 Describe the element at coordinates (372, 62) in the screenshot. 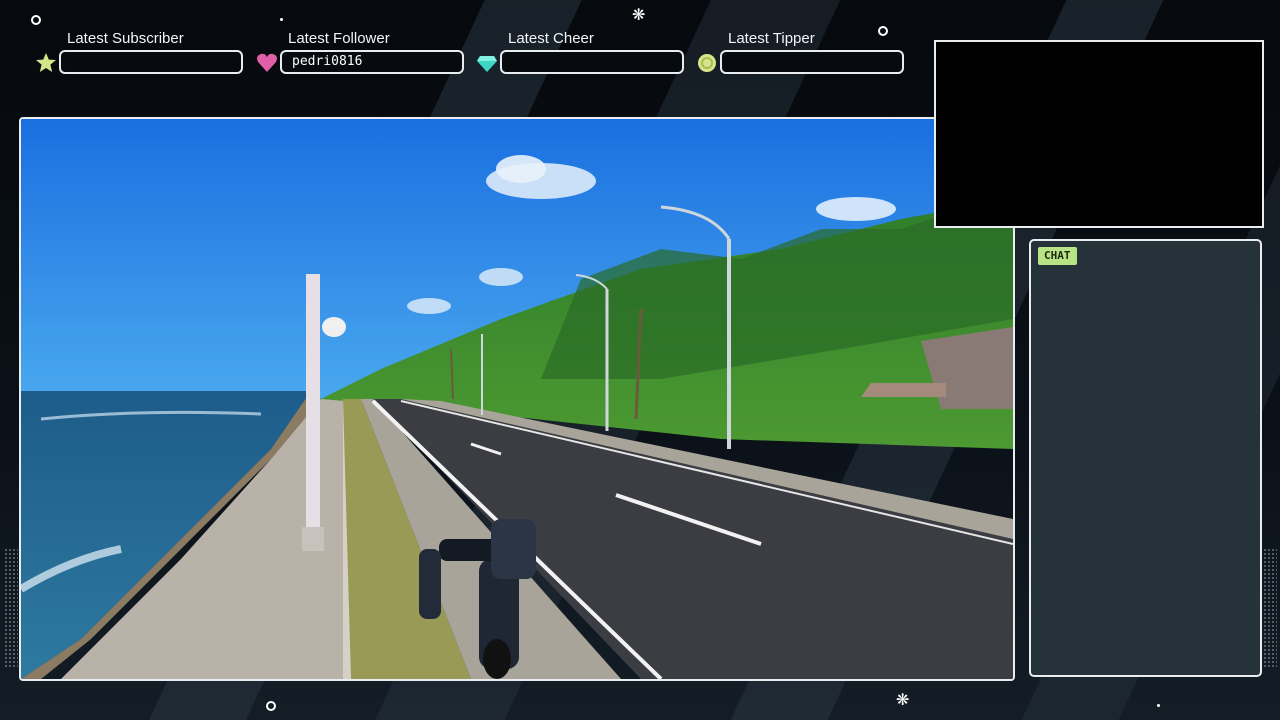

I see `latest-follower-value: pedri0816` at that location.